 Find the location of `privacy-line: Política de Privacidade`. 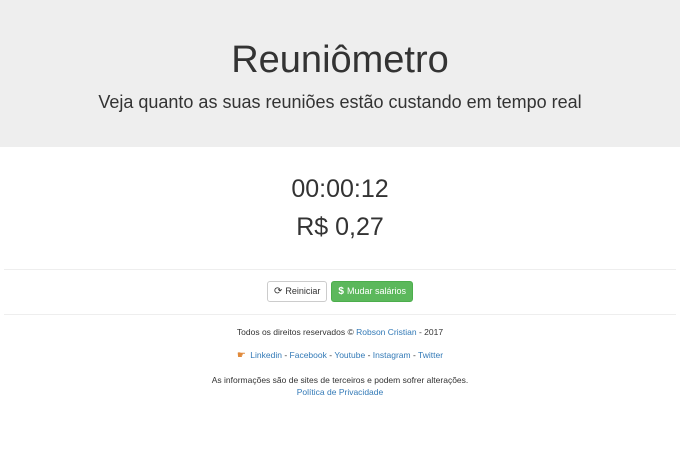

privacy-line: Política de Privacidade is located at coordinates (340, 392).